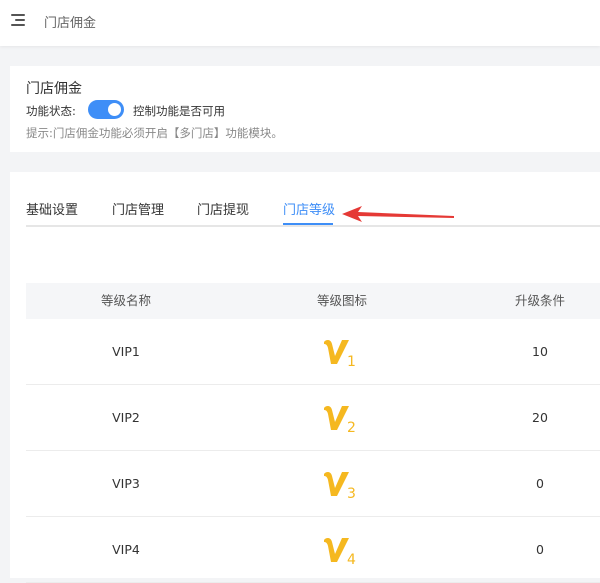 This screenshot has width=600, height=583. Describe the element at coordinates (179, 111) in the screenshot. I see `status-description: 控制功能是否可用` at that location.